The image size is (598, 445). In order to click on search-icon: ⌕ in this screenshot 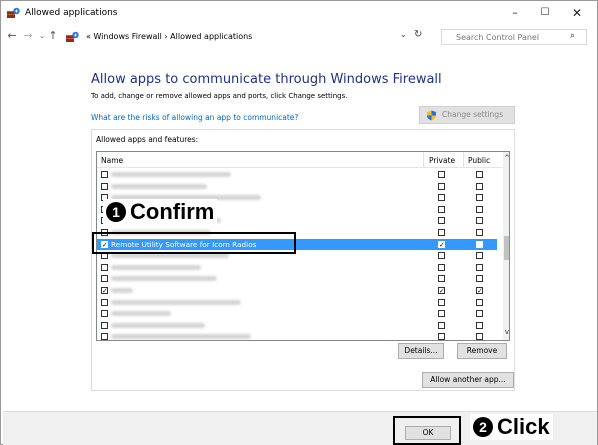, I will do `click(572, 36)`.